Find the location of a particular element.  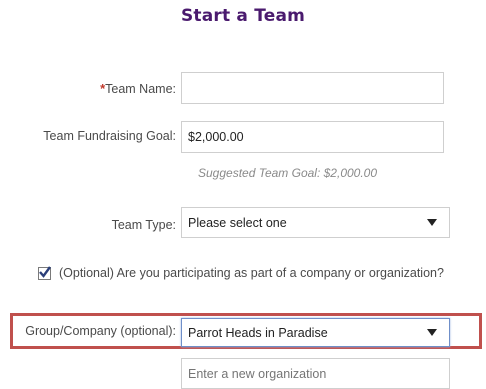

team-name-label: *Team Name: is located at coordinates (138, 88).